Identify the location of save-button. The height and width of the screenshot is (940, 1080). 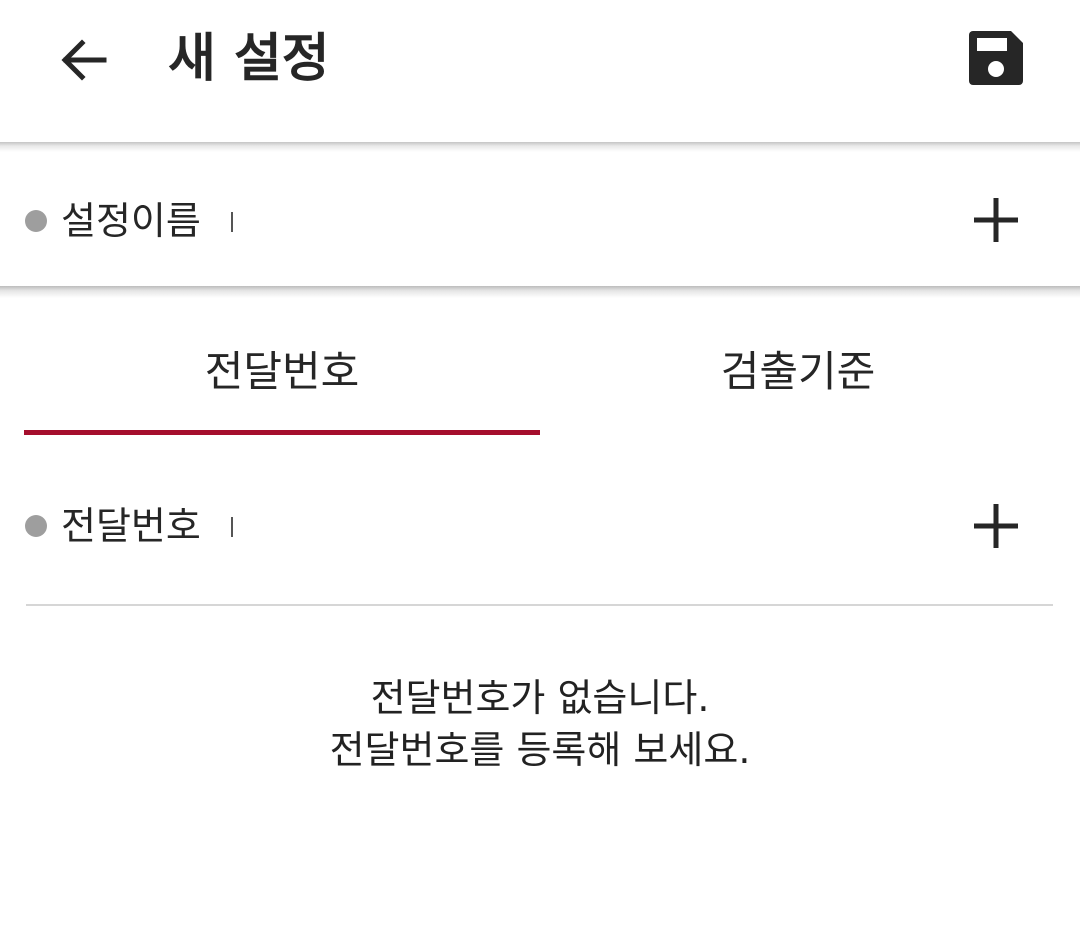
(996, 58).